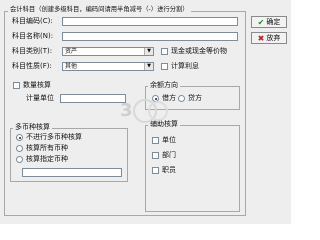 This screenshot has width=320, height=240. What do you see at coordinates (155, 170) in the screenshot?
I see `auxiliary-staff-checkbox` at bounding box center [155, 170].